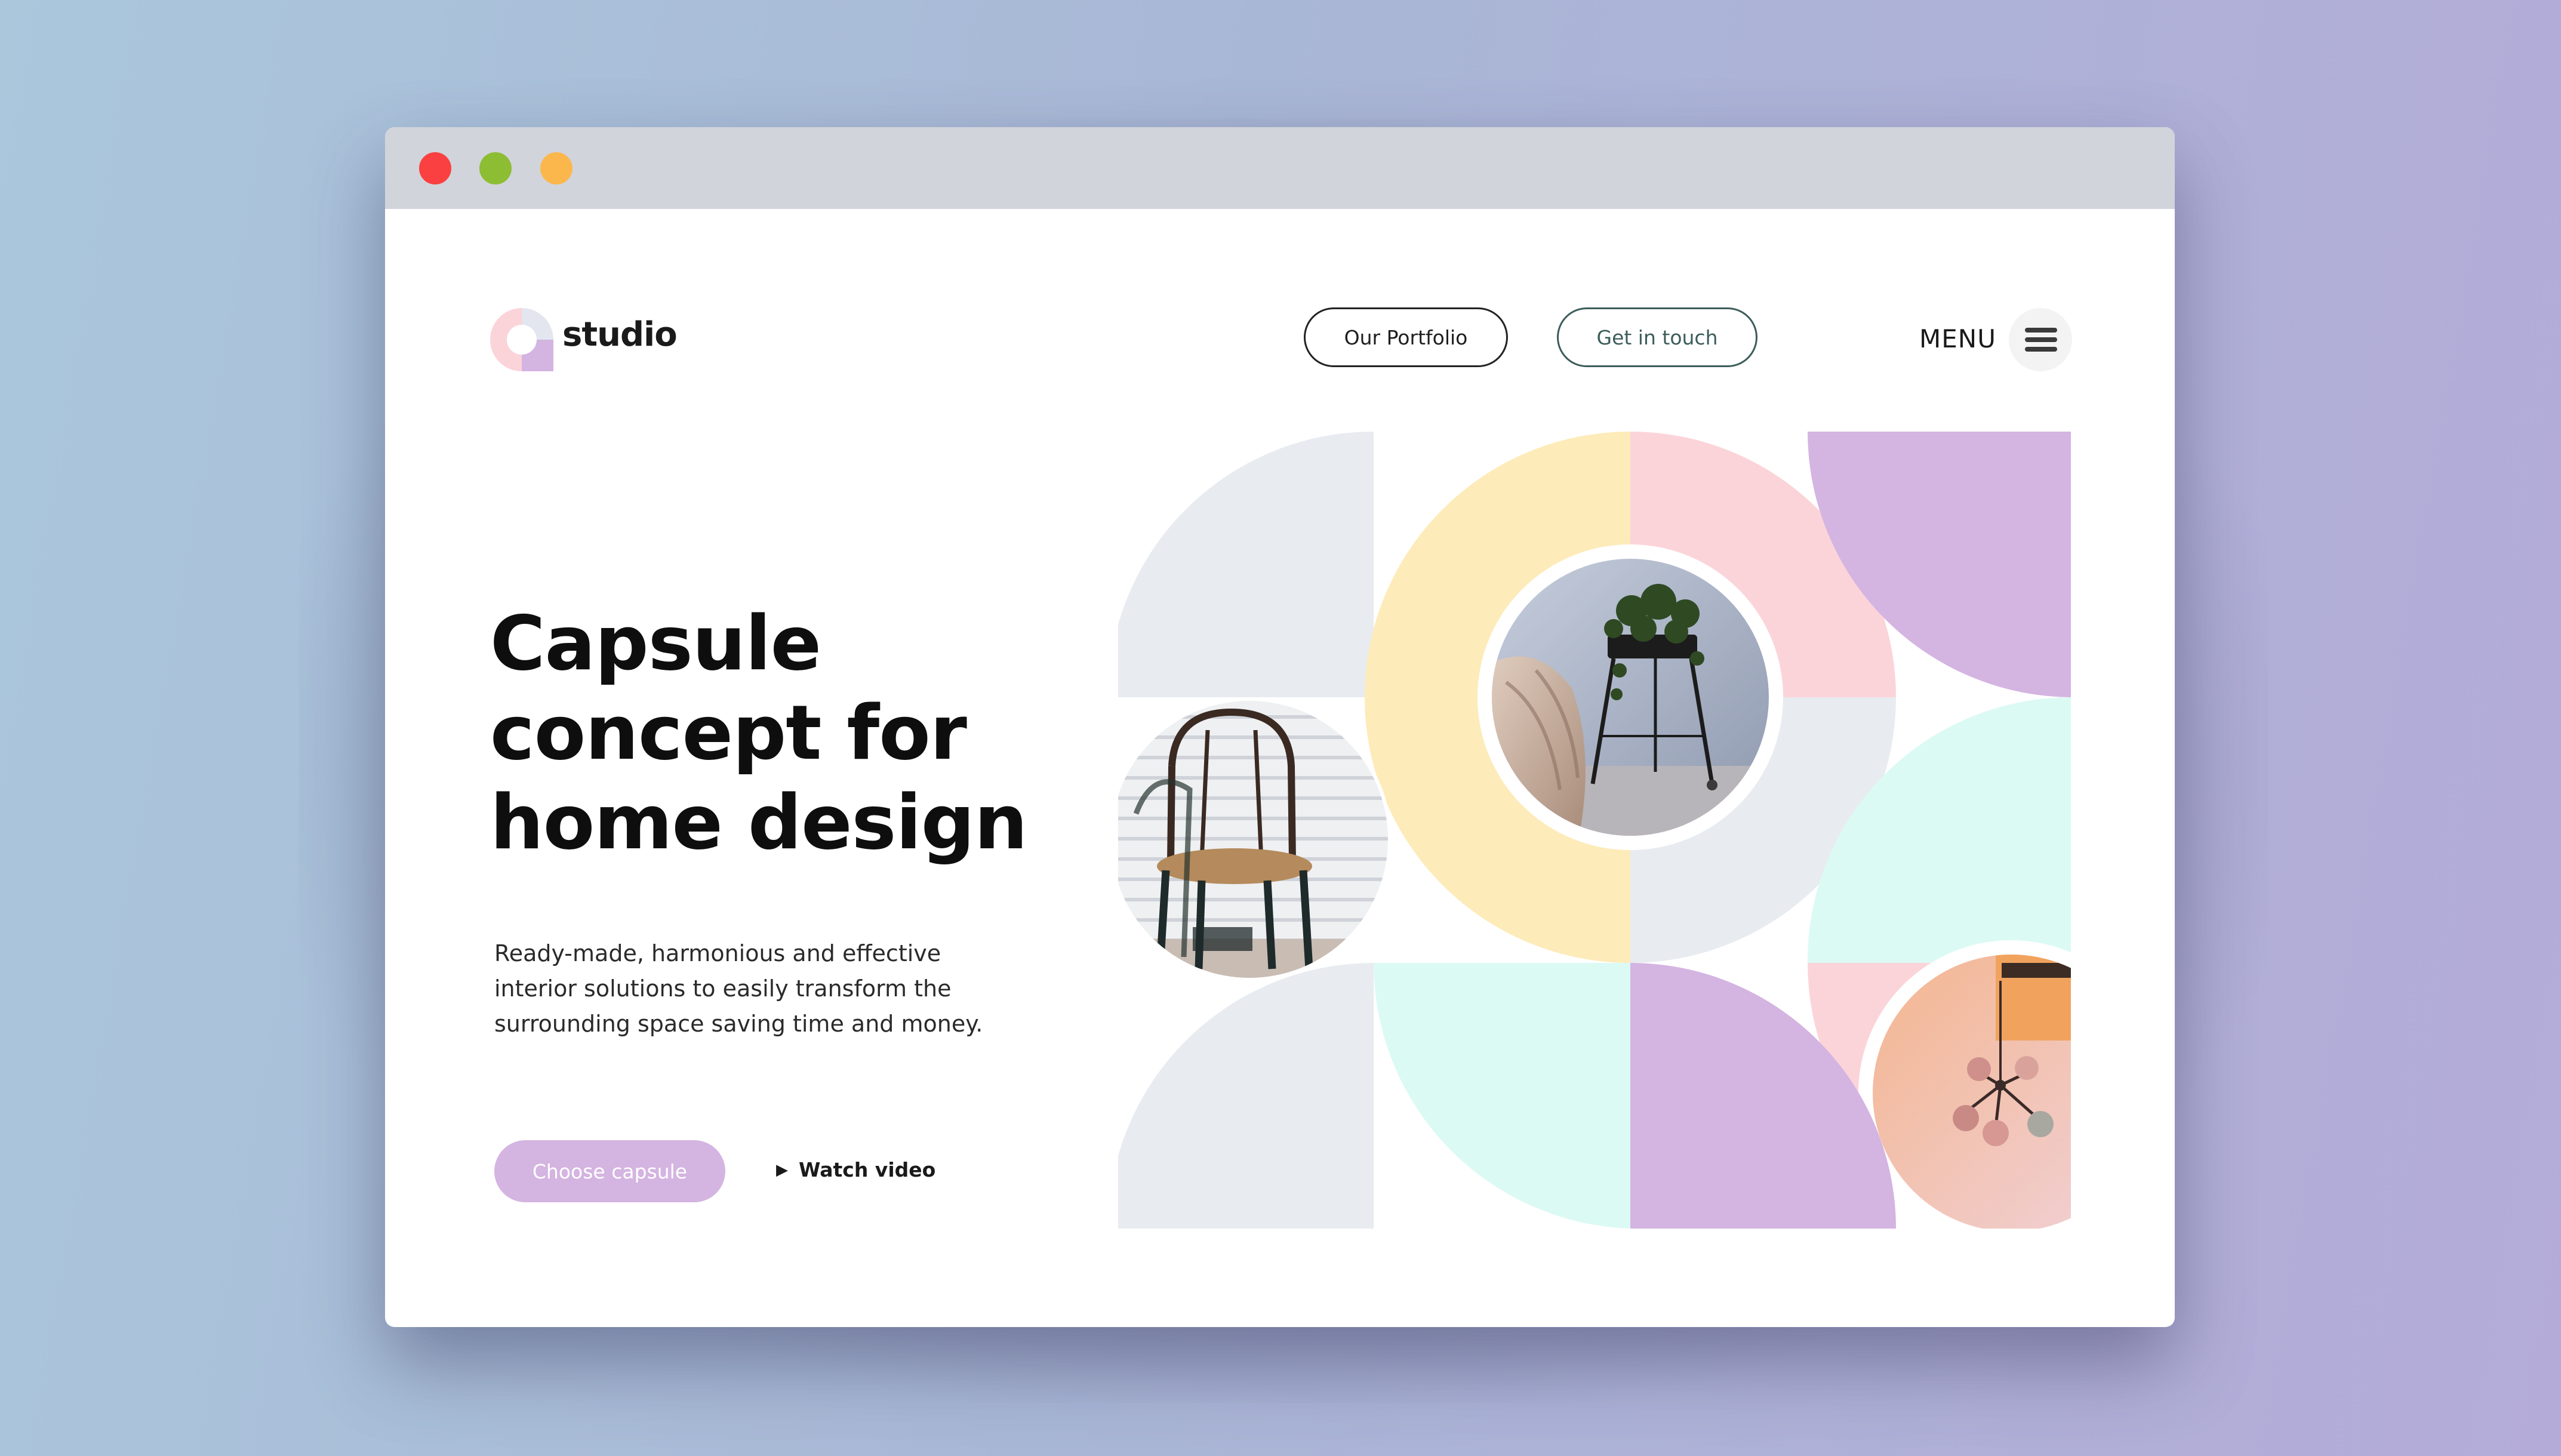 This screenshot has height=1456, width=2561. Describe the element at coordinates (1406, 337) in the screenshot. I see `our-portfolio-button: Our Portfolio` at that location.